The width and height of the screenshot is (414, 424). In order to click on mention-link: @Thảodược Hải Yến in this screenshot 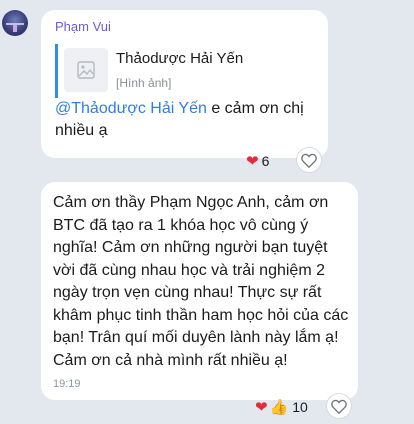, I will do `click(131, 108)`.